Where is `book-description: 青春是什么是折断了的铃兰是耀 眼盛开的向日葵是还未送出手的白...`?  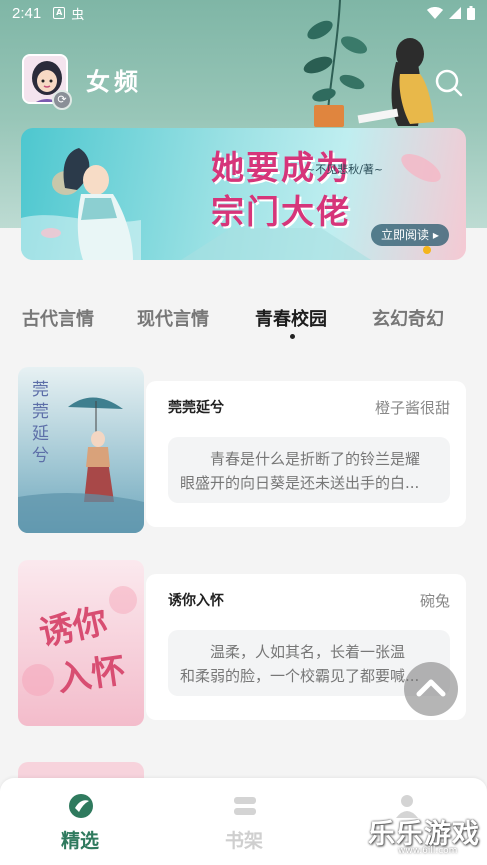
book-description: 青春是什么是折断了的铃兰是耀 眼盛开的向日葵是还未送出手的白... is located at coordinates (309, 470).